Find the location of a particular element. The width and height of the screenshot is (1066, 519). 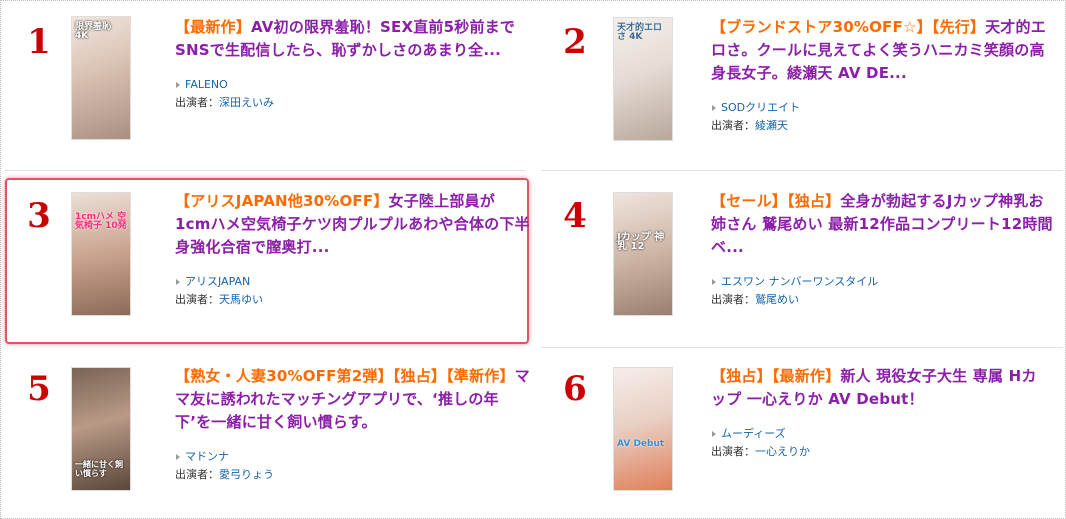

actor-link: 綾瀬天 is located at coordinates (771, 125).